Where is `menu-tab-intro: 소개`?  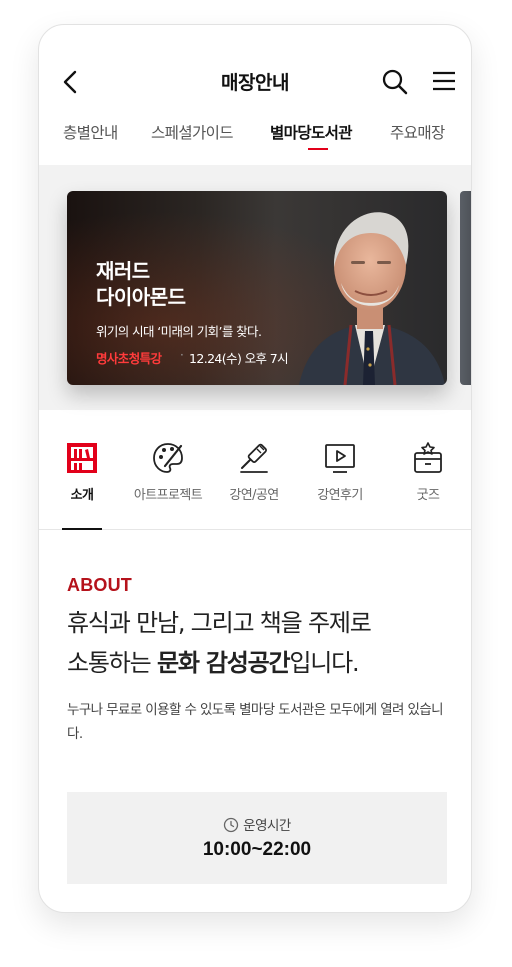 menu-tab-intro: 소개 is located at coordinates (82, 471).